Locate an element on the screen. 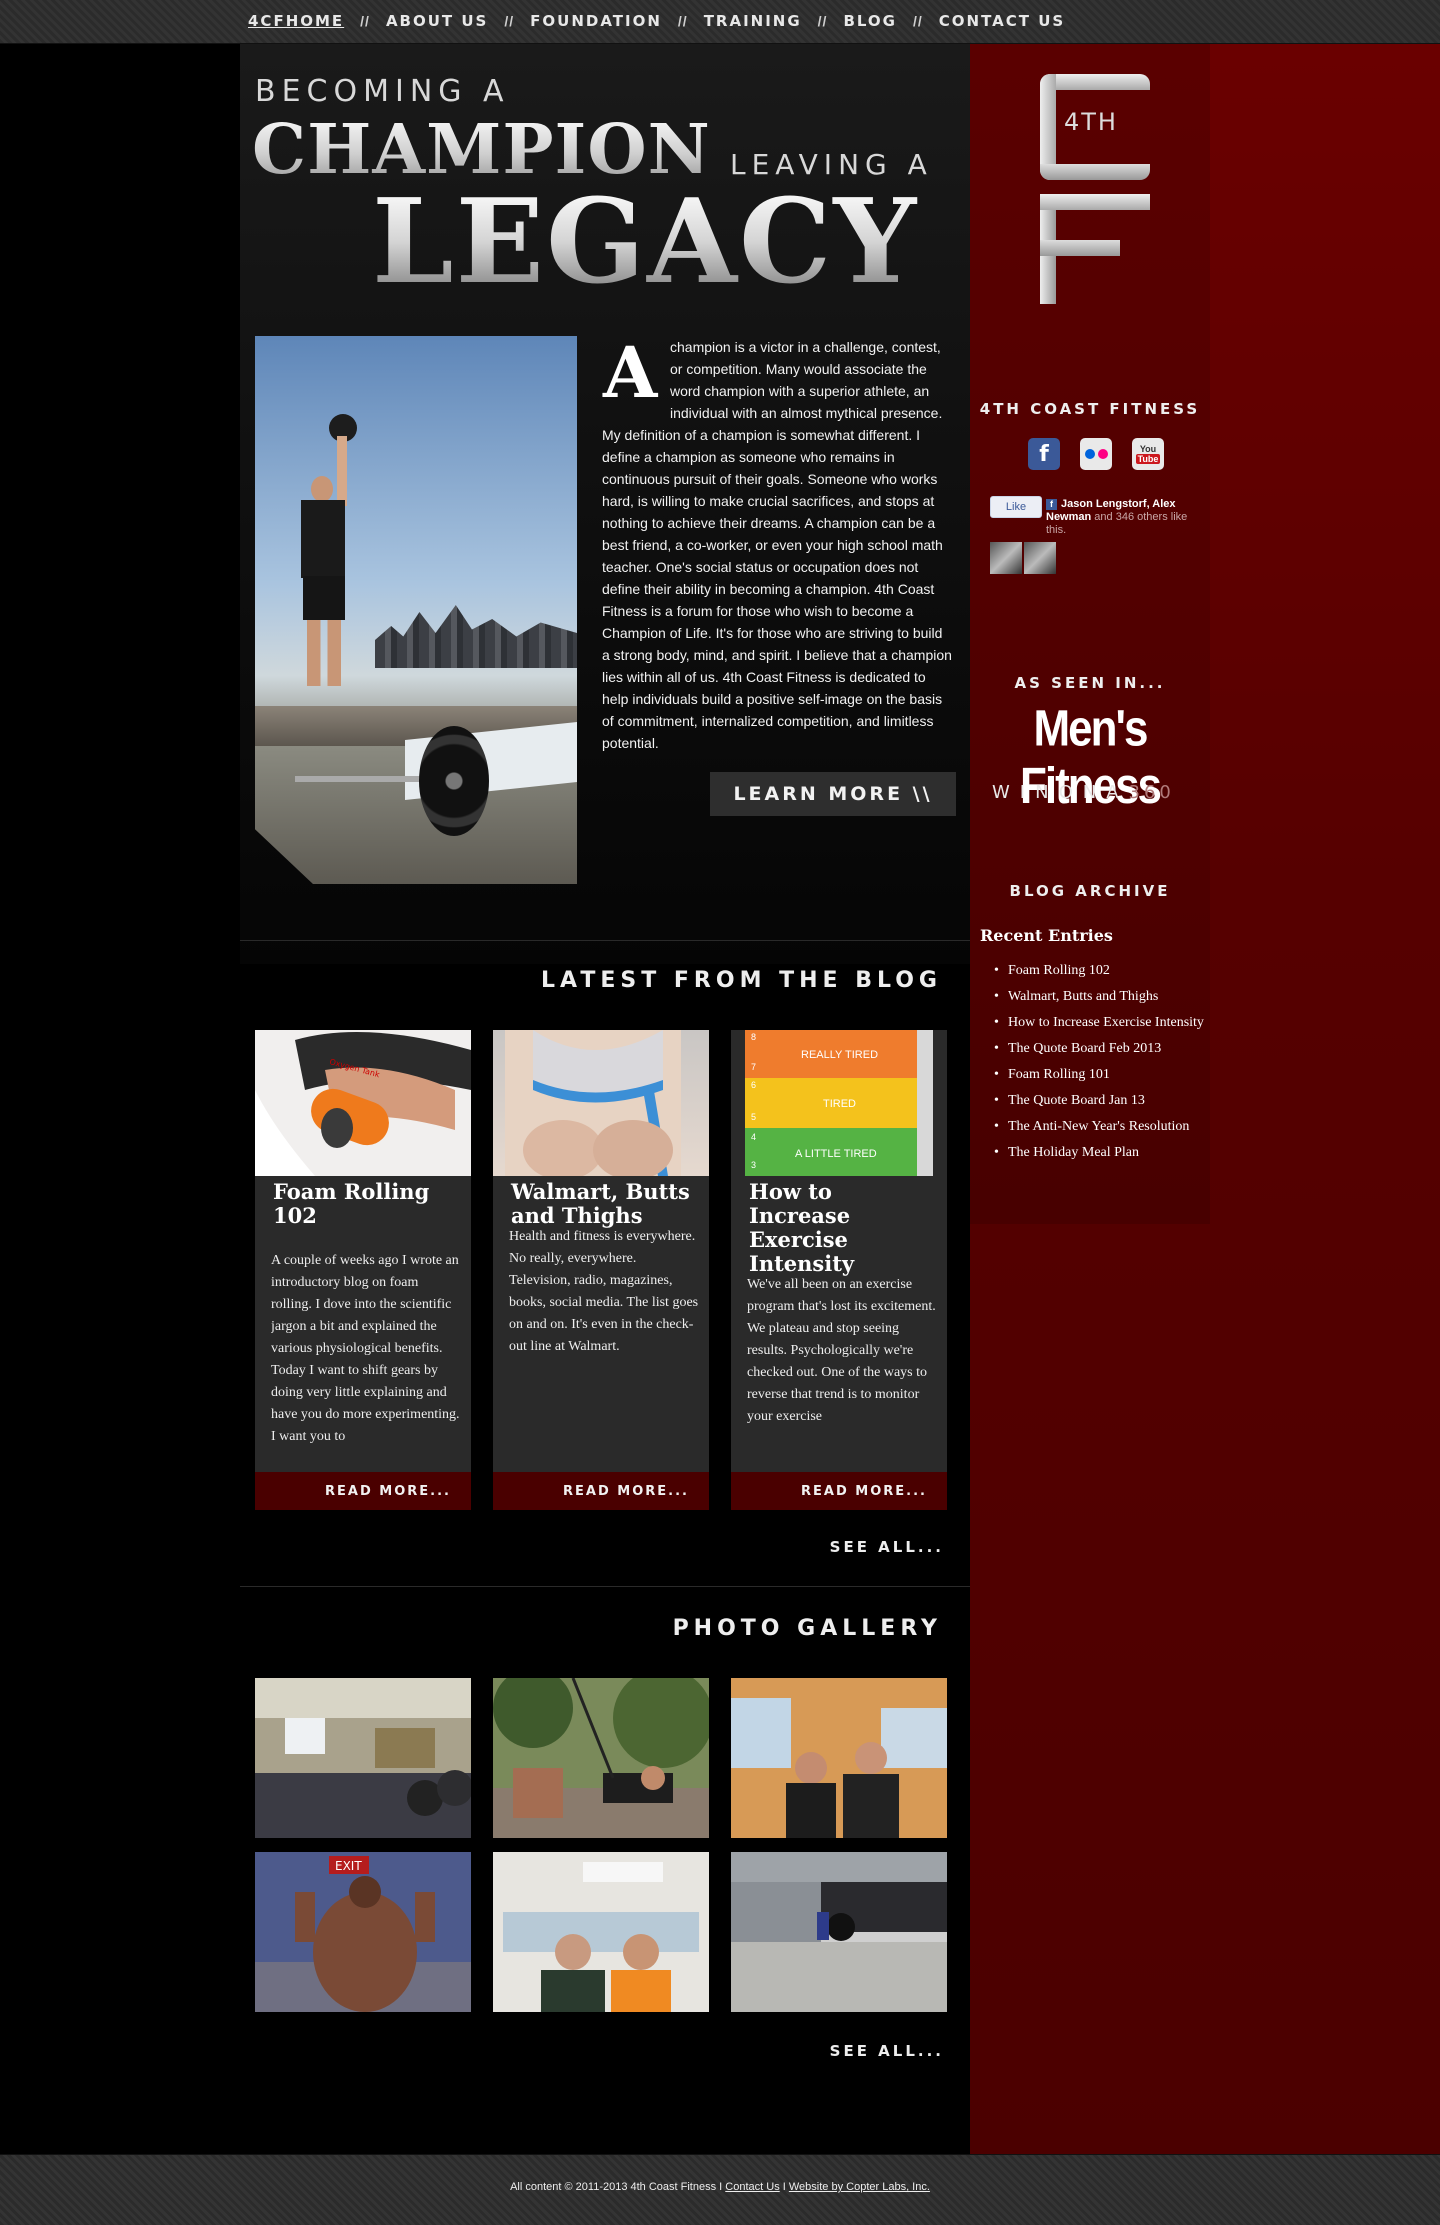  recent-entry-link: The Quote Board Jan 13 is located at coordinates (1102, 1100).